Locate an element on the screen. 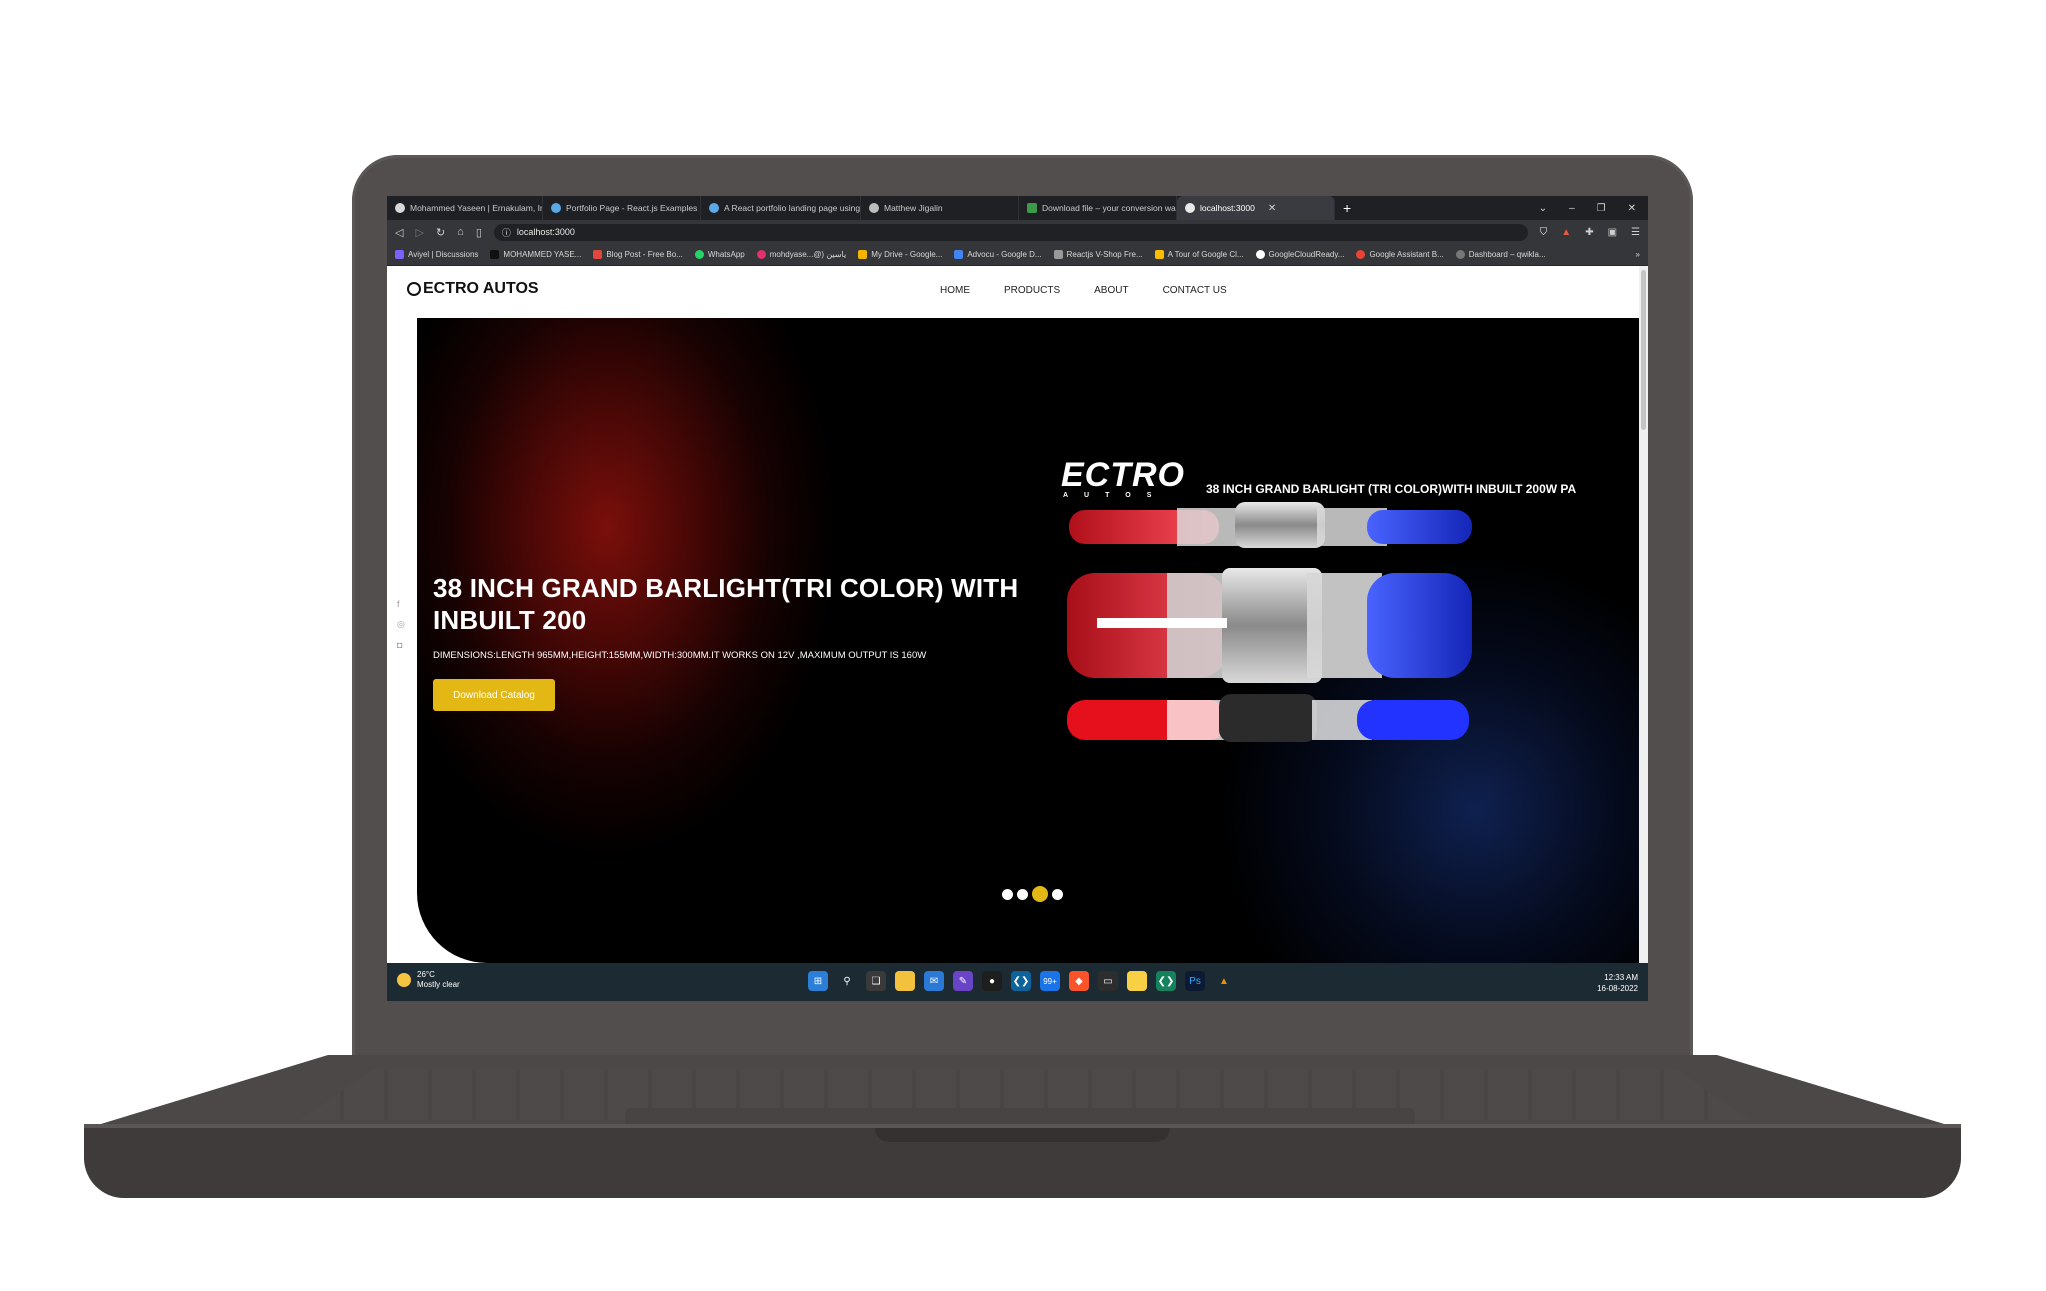  tab-label: localhost:3000 is located at coordinates (1227, 208).